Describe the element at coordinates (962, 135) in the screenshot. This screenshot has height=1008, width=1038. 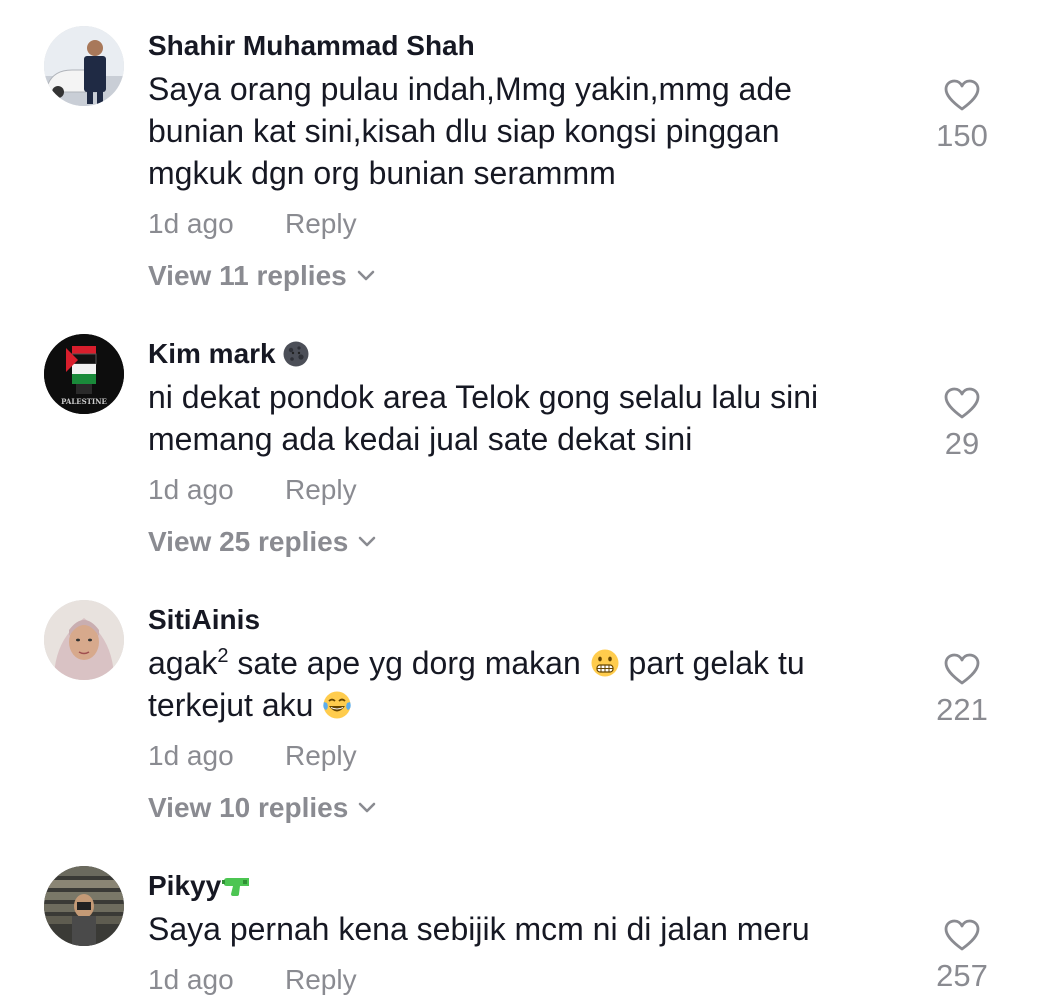
I see `like-count: 150` at that location.